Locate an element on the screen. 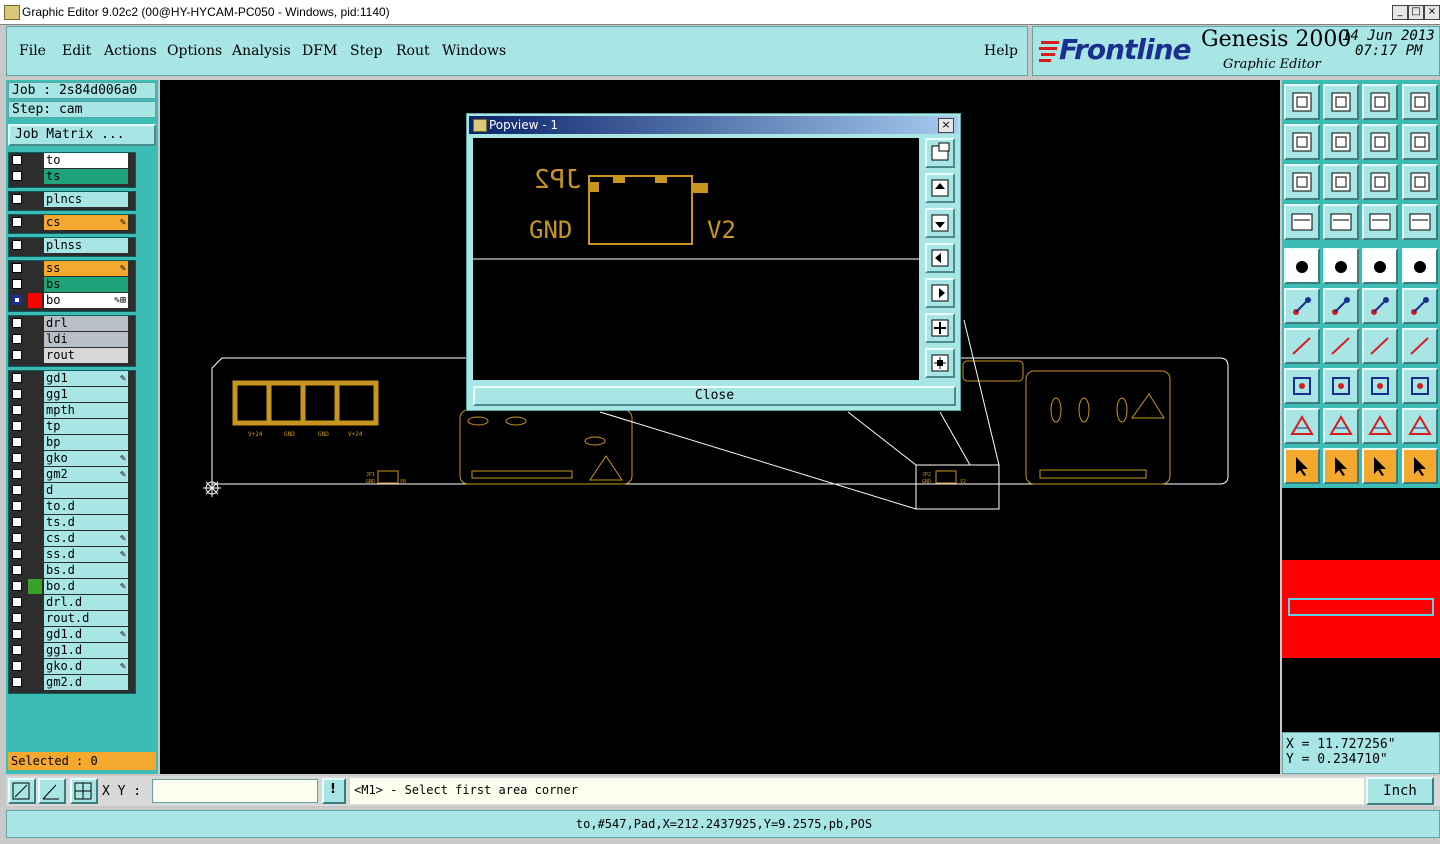 The height and width of the screenshot is (844, 1440). snap-mode-button is located at coordinates (22, 791).